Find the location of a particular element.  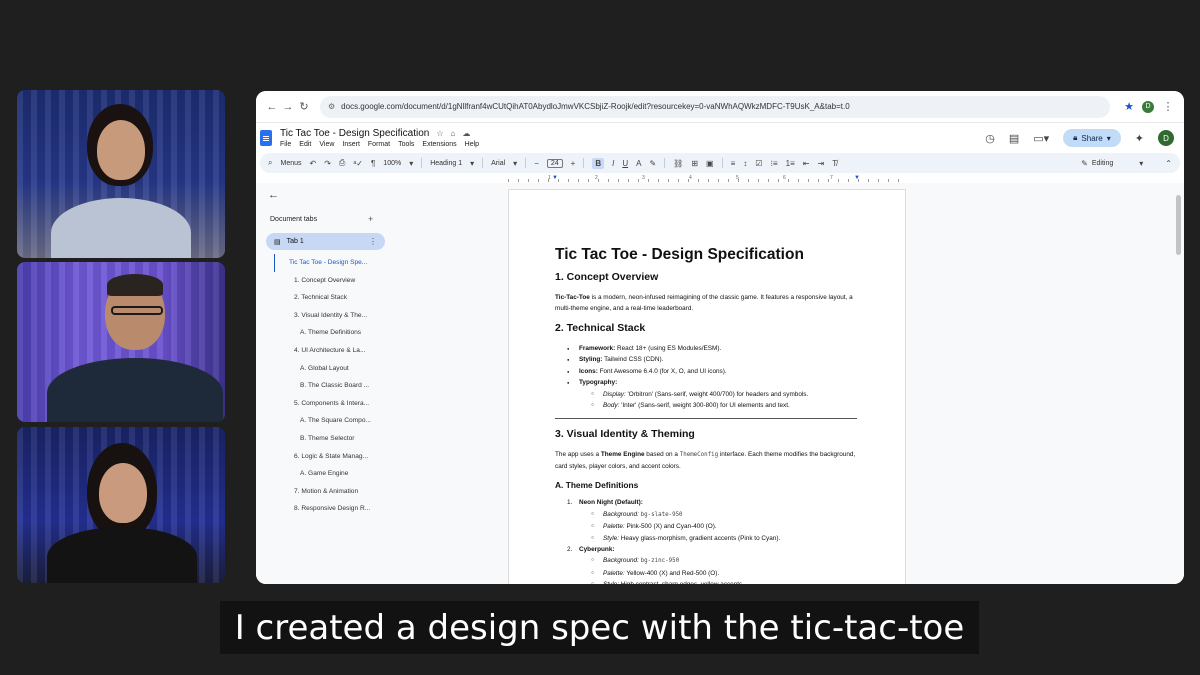

menus-search-label: Menus is located at coordinates (290, 163).